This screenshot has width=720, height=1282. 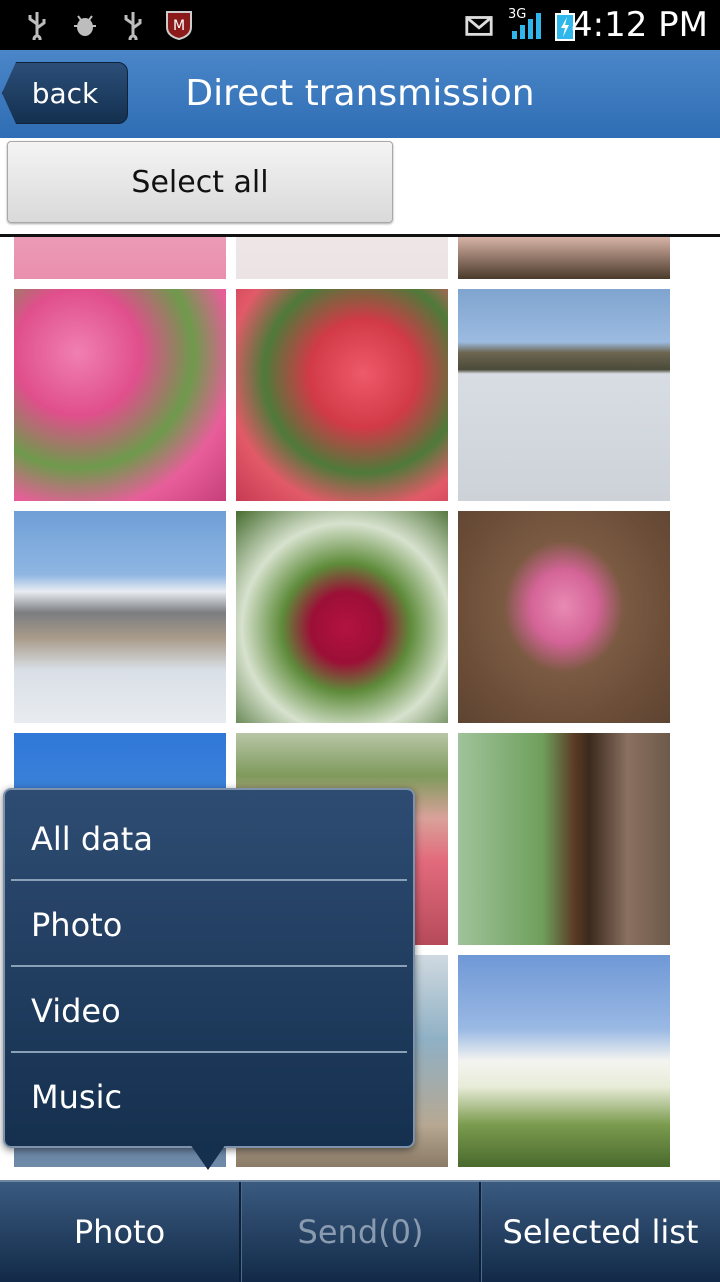 What do you see at coordinates (479, 25) in the screenshot?
I see `notification-icon` at bounding box center [479, 25].